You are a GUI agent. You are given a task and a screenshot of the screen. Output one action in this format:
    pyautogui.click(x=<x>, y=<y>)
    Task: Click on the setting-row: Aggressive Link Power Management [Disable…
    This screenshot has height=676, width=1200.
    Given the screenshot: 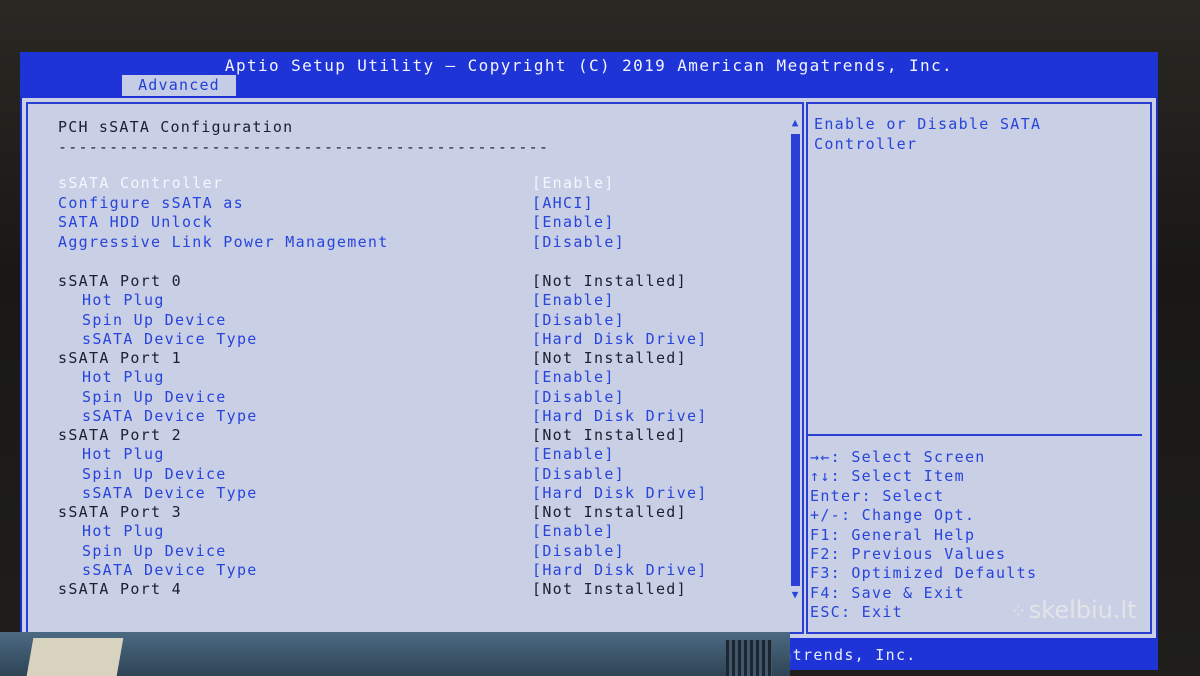 What is the action you would take?
    pyautogui.click(x=408, y=242)
    